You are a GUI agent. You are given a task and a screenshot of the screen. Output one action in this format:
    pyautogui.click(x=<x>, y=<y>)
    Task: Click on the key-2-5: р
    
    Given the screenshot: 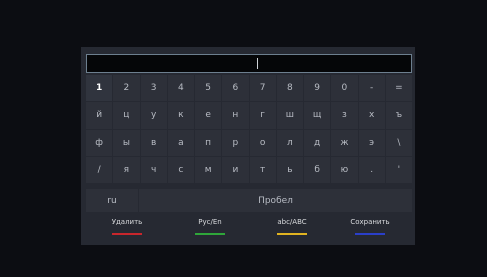 What is the action you would take?
    pyautogui.click(x=235, y=142)
    